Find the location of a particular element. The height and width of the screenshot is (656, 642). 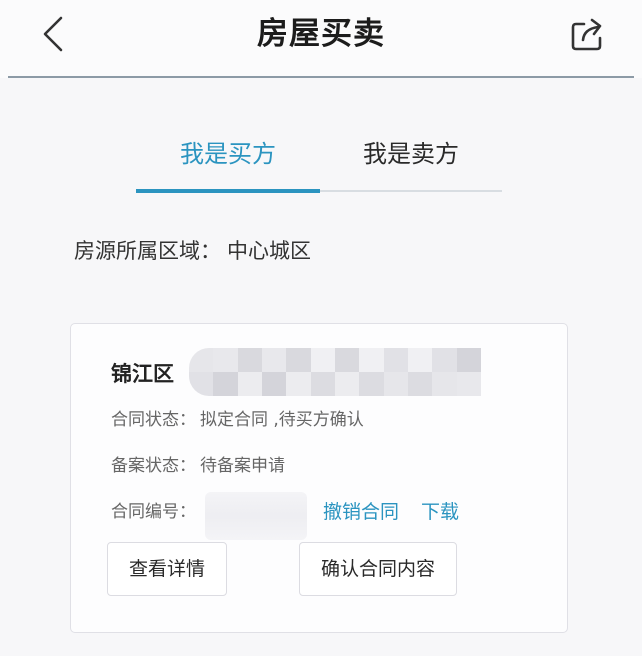

revoke-contract-link: 撤销合同 is located at coordinates (361, 512).